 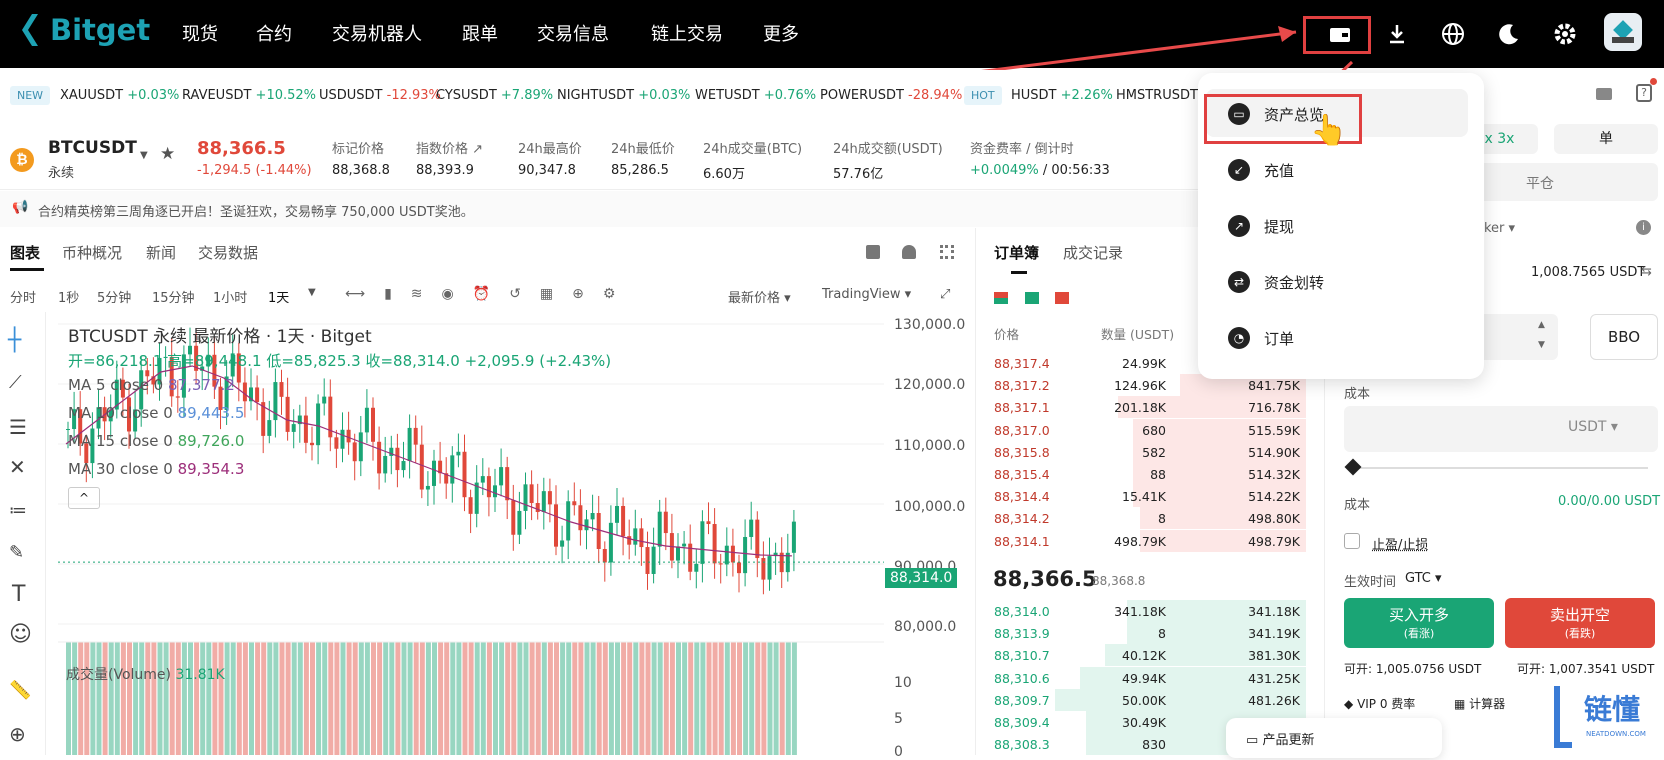 What do you see at coordinates (866, 294) in the screenshot?
I see `view-select: TradingView ▾` at bounding box center [866, 294].